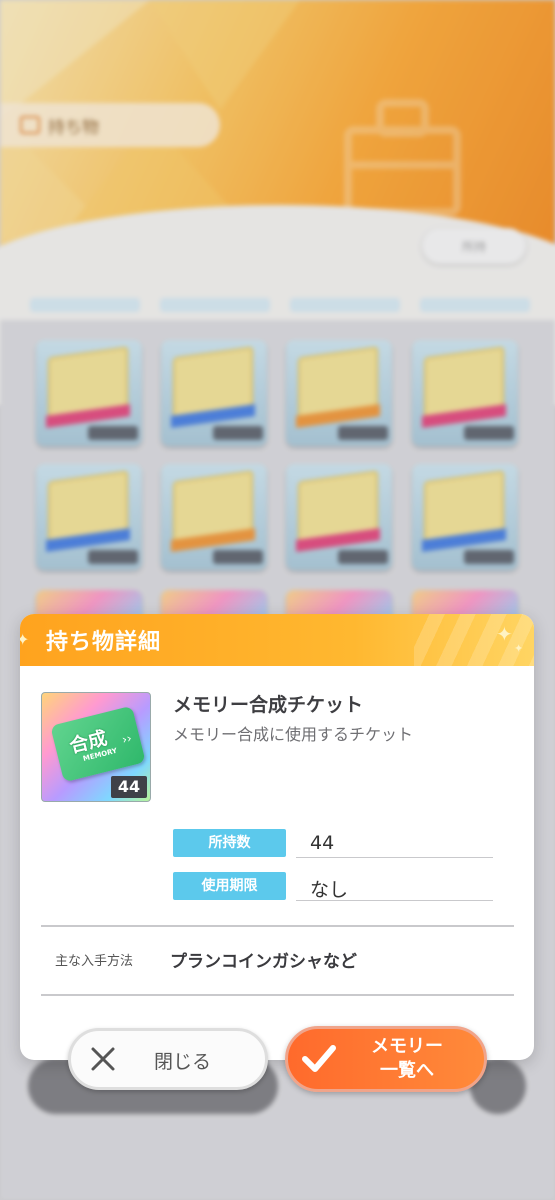 This screenshot has width=555, height=1200. What do you see at coordinates (293, 734) in the screenshot?
I see `item-description: メモリー合成に使用するチケット` at bounding box center [293, 734].